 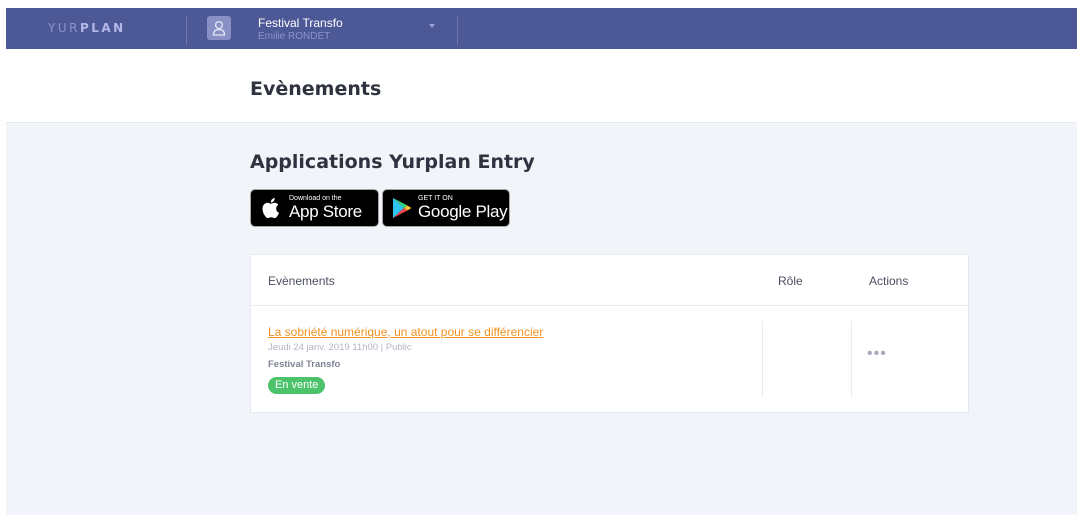 I want to click on organization-avatar, so click(x=219, y=28).